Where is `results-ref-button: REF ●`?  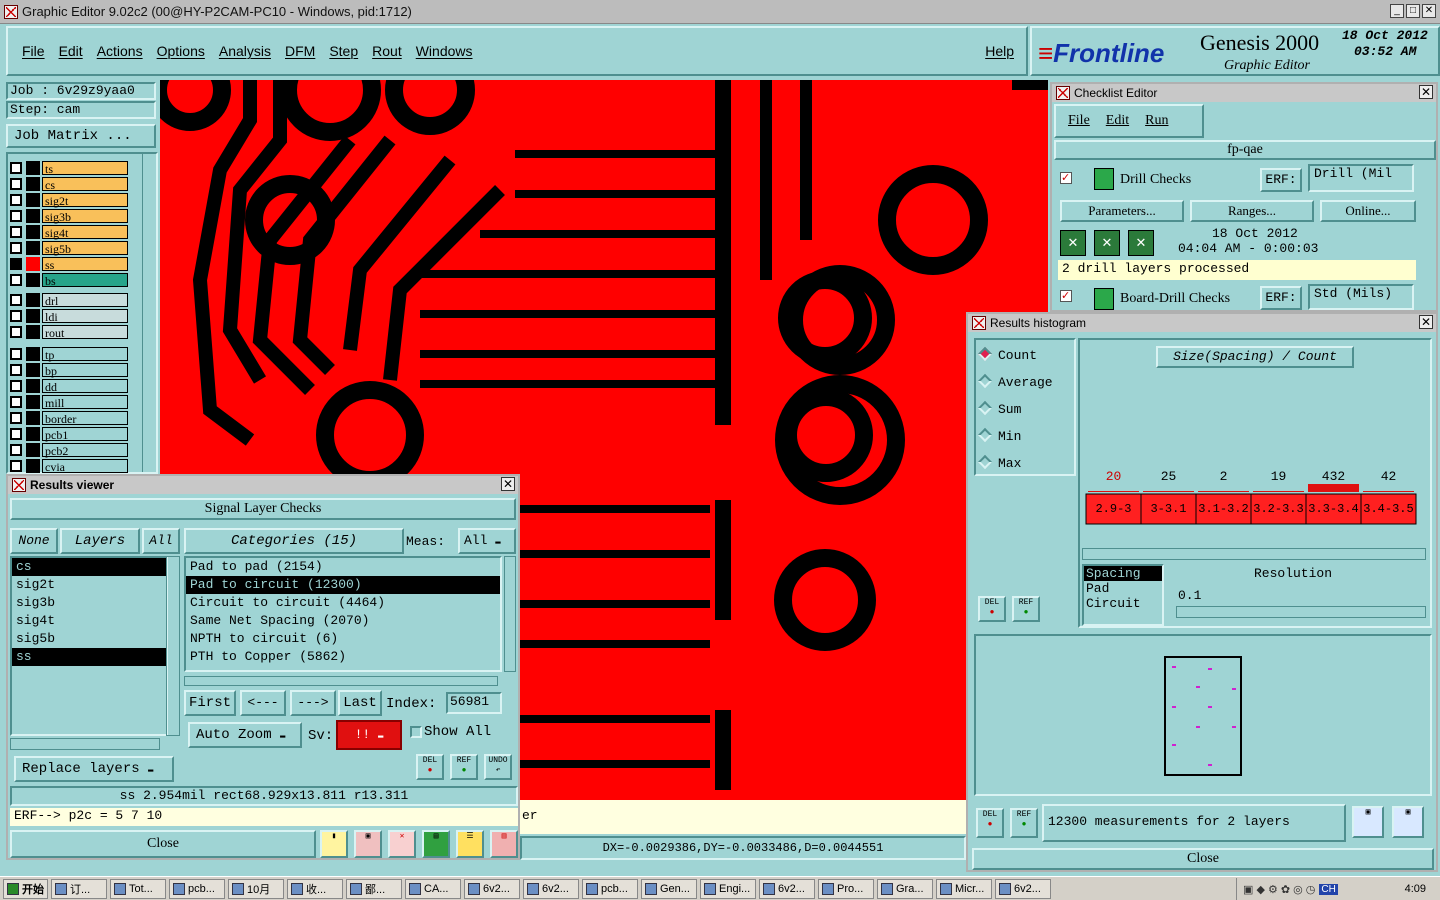
results-ref-button: REF ● is located at coordinates (464, 767).